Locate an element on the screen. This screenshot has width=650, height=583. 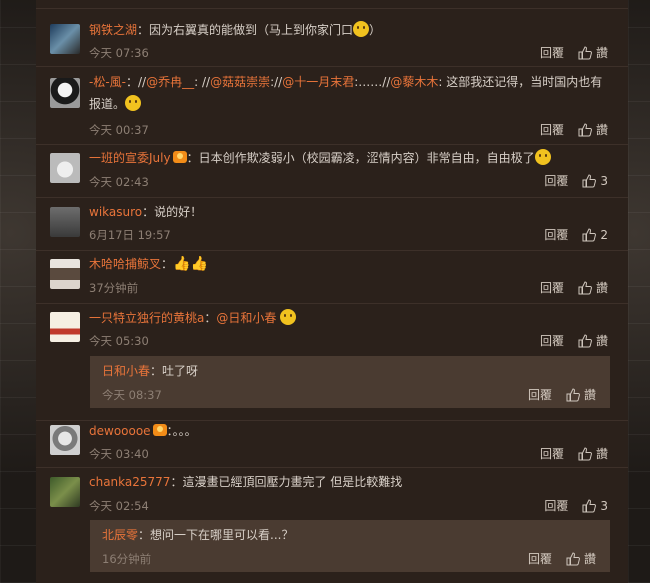
mention-link: @藜木木 is located at coordinates (414, 82).